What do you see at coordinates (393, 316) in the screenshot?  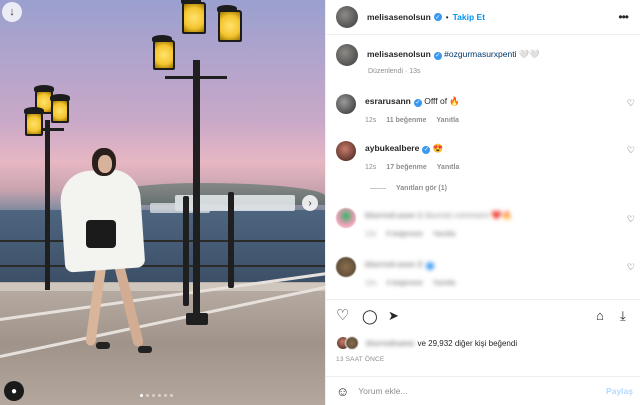 I see `share-paper-plane-icon: ➤` at bounding box center [393, 316].